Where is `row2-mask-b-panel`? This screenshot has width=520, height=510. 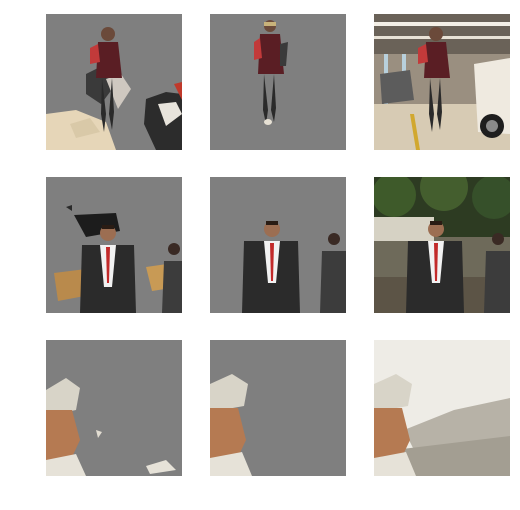
row2-mask-b-panel is located at coordinates (278, 245).